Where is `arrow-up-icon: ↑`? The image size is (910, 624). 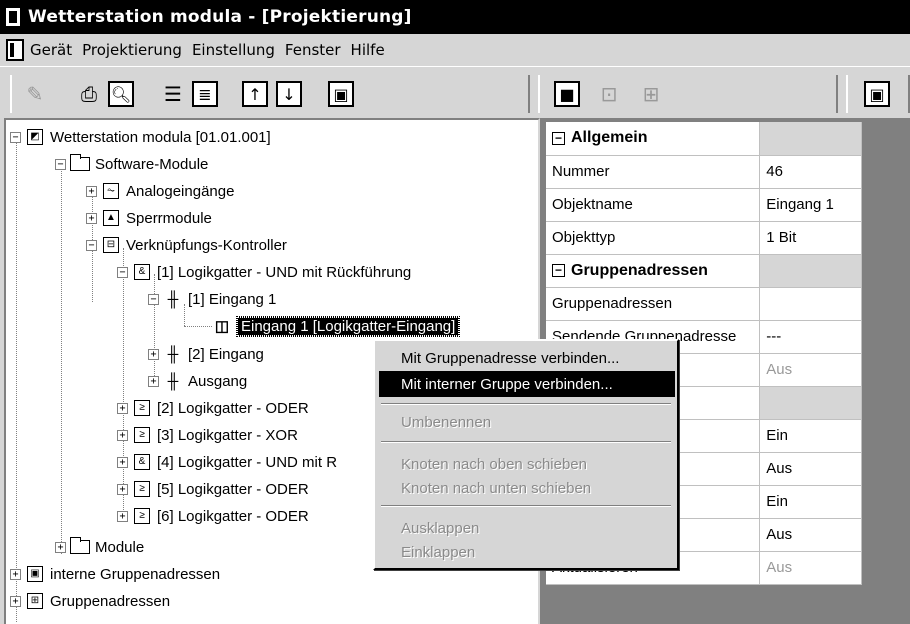 arrow-up-icon: ↑ is located at coordinates (255, 94).